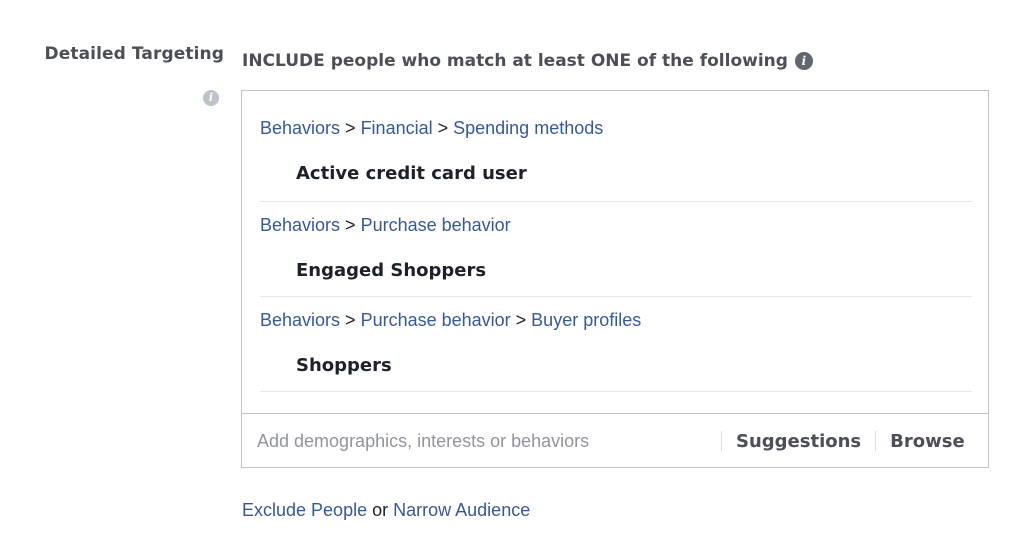 The width and height of the screenshot is (1024, 543). What do you see at coordinates (482, 441) in the screenshot?
I see `search-input` at bounding box center [482, 441].